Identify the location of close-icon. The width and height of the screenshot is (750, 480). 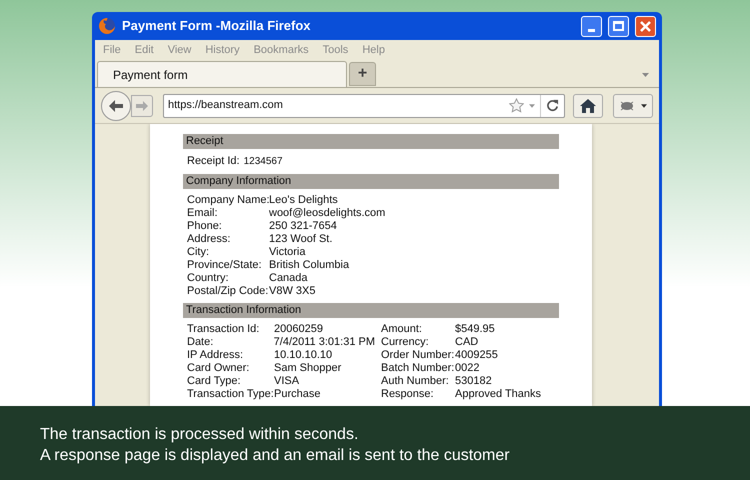
(645, 26).